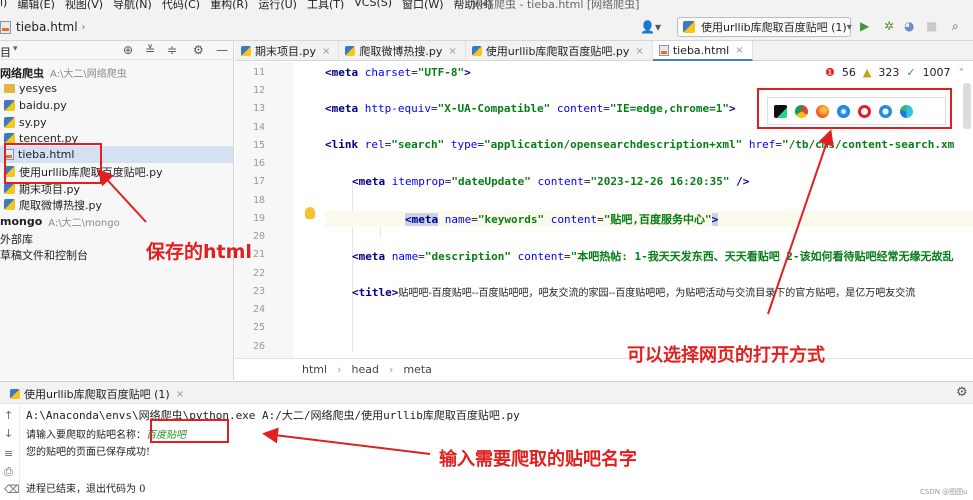  I want to click on expand-all-icon: ≚, so click(150, 50).